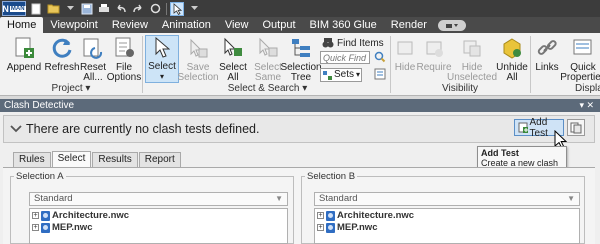 The image size is (600, 244). Describe the element at coordinates (233, 48) in the screenshot. I see `select-all-icon` at that location.